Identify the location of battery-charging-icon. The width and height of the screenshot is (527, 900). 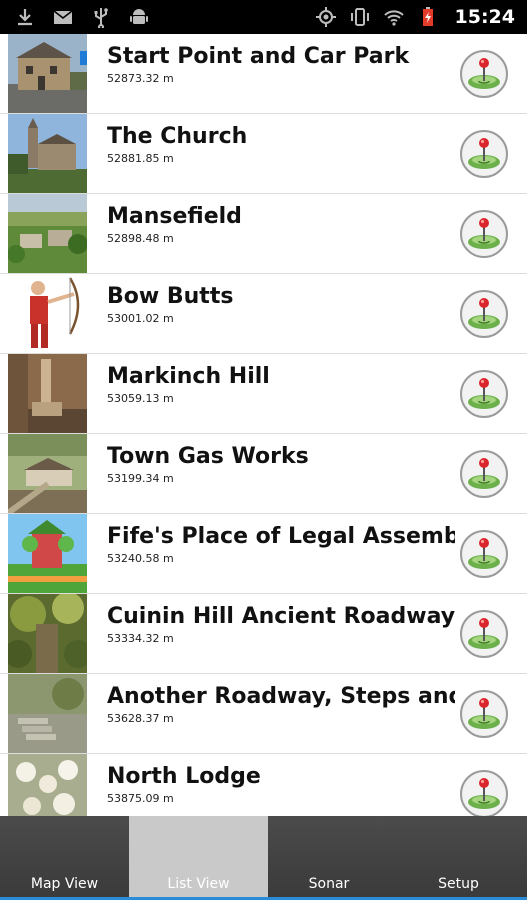
(428, 17).